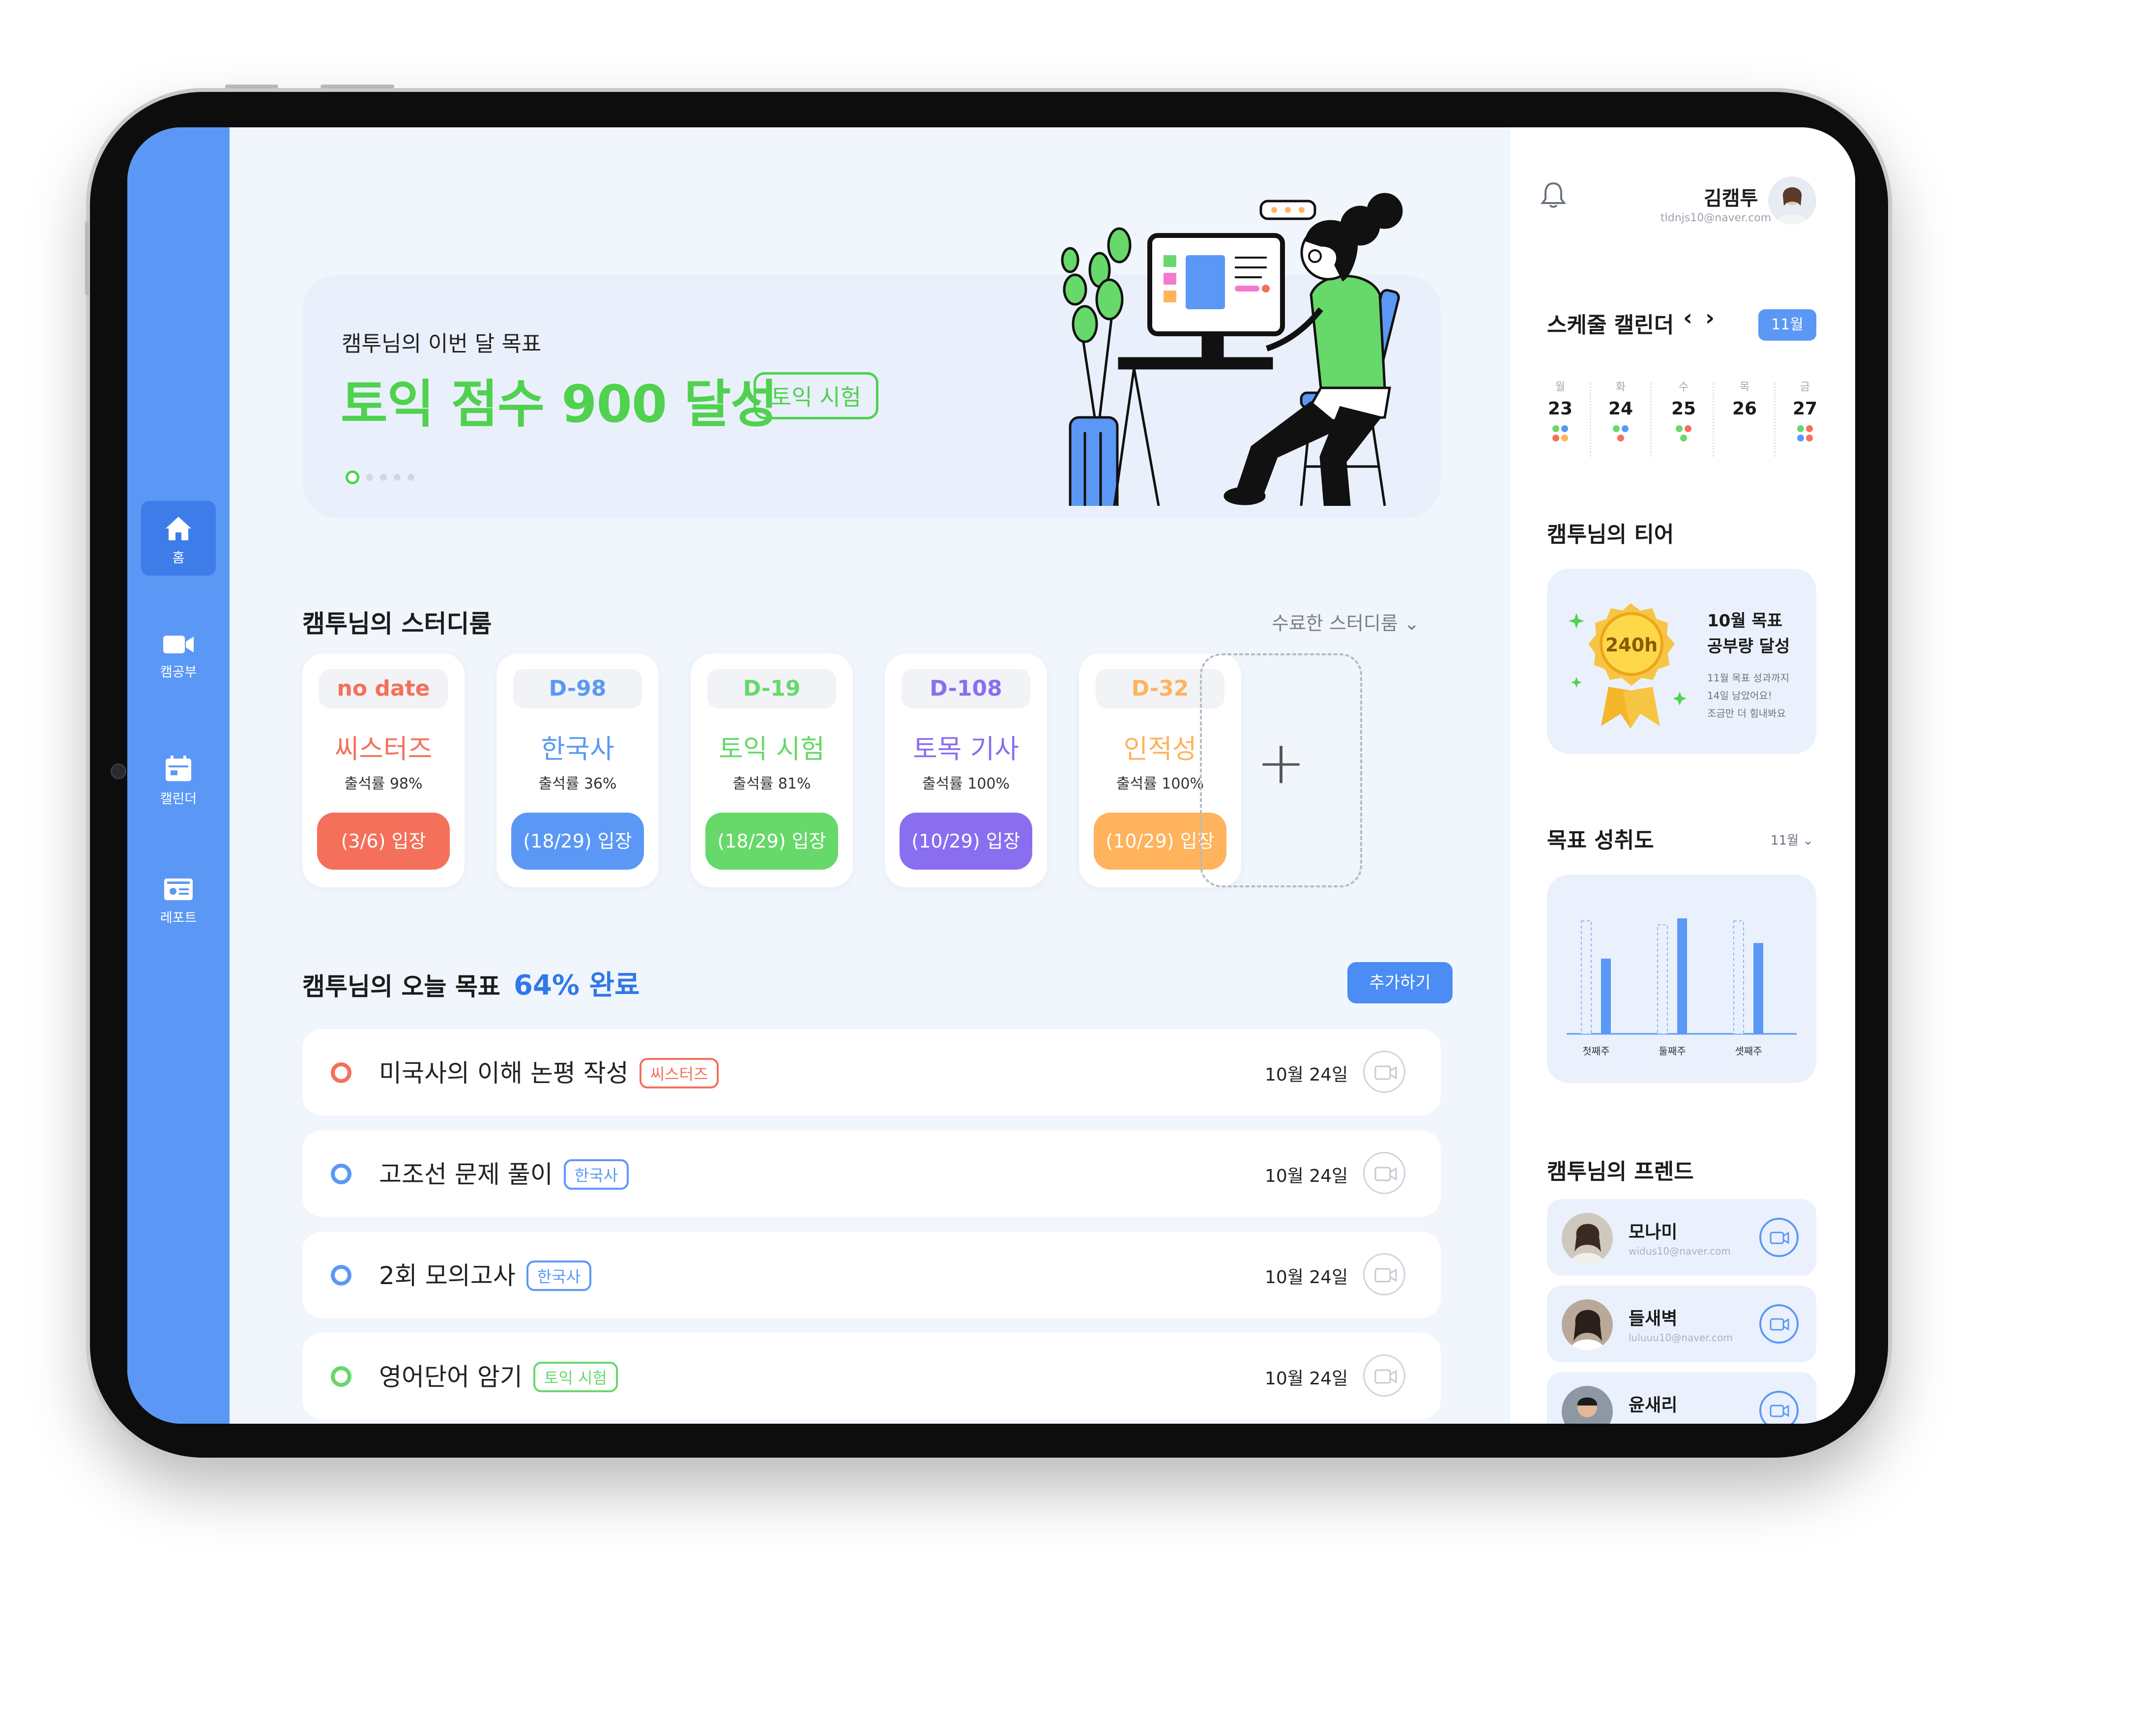 This screenshot has height=1729, width=2156. I want to click on todo-tag: 씨스터즈, so click(679, 1072).